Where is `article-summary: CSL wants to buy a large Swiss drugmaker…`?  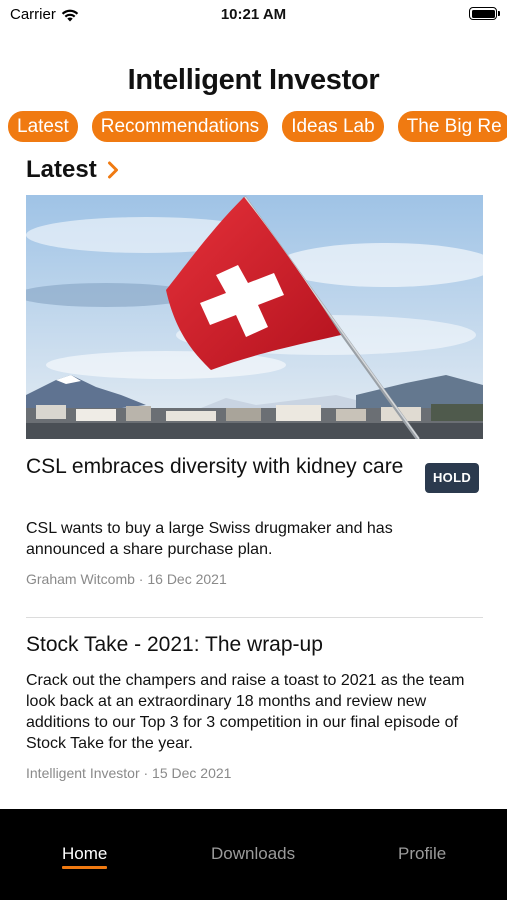
article-summary: CSL wants to buy a large Swiss drugmaker… is located at coordinates (209, 539).